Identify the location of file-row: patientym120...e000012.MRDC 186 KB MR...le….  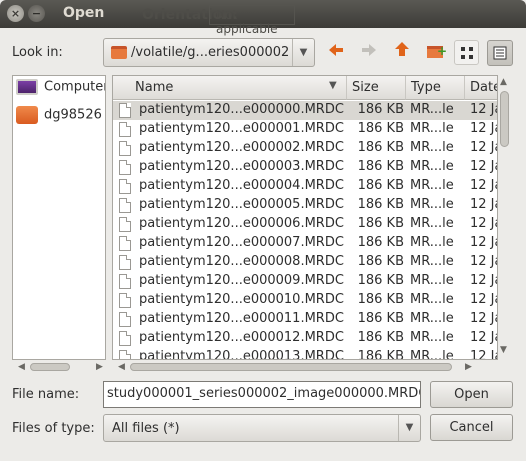
(305, 338).